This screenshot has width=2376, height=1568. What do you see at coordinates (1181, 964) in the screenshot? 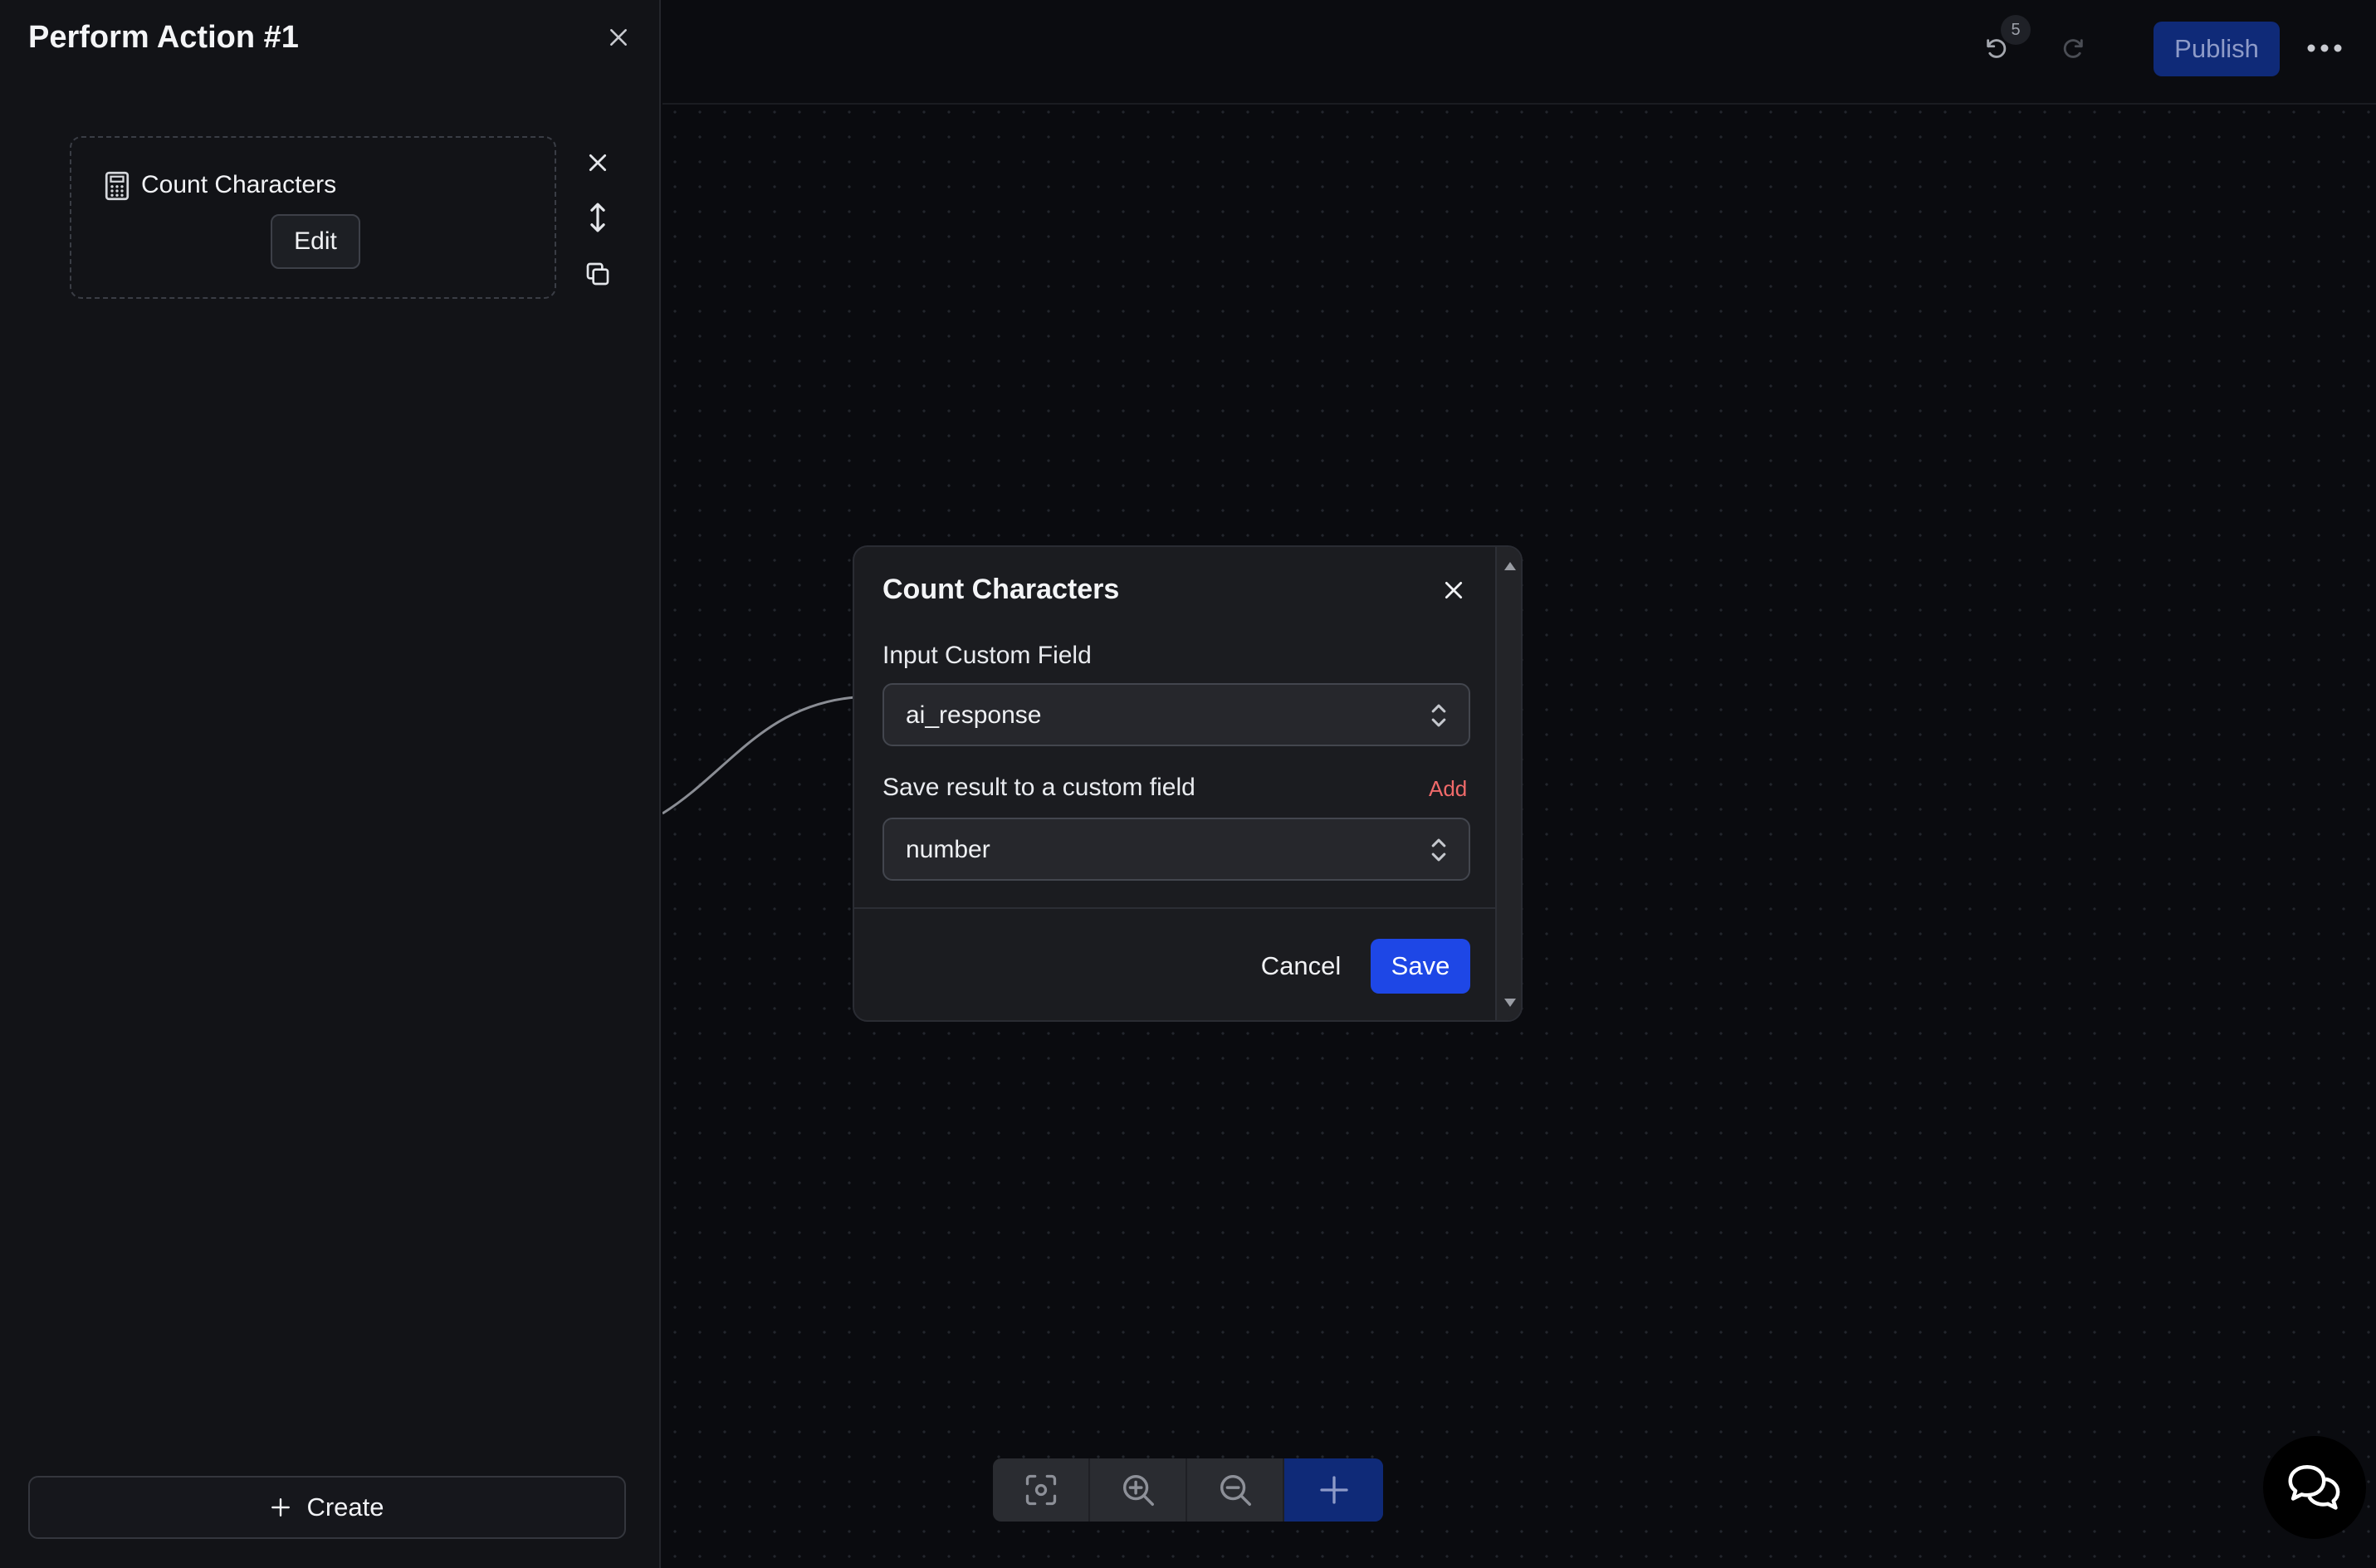
I see `dialog-footer: Cancel Save` at bounding box center [1181, 964].